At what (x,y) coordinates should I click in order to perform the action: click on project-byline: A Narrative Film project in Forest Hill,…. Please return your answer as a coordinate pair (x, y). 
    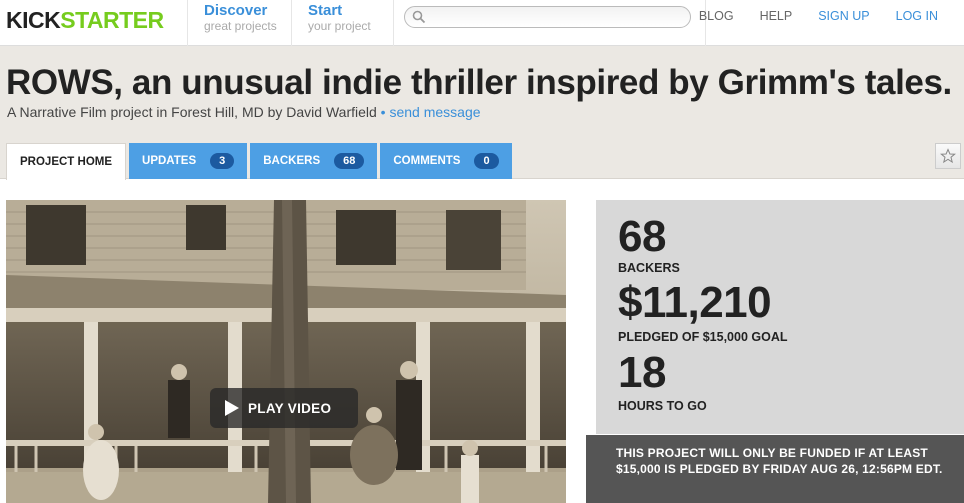
    Looking at the image, I should click on (192, 112).